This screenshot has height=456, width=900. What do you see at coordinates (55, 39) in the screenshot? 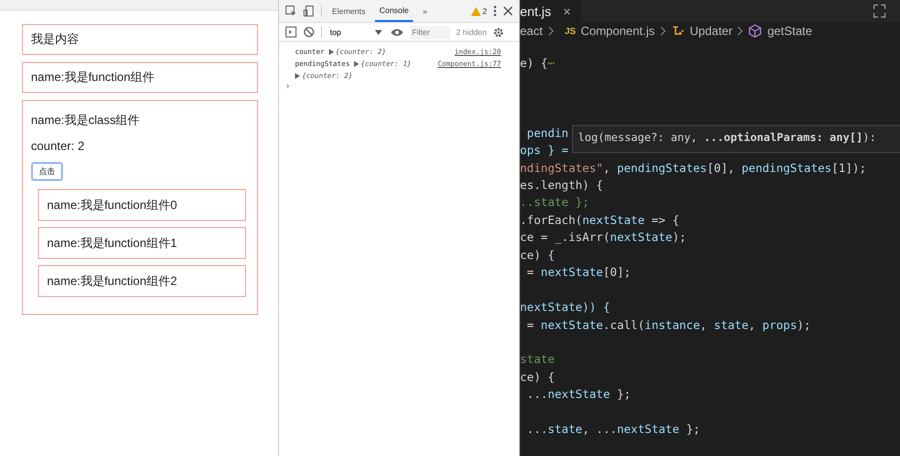
I see `component-text: 我是内容` at bounding box center [55, 39].